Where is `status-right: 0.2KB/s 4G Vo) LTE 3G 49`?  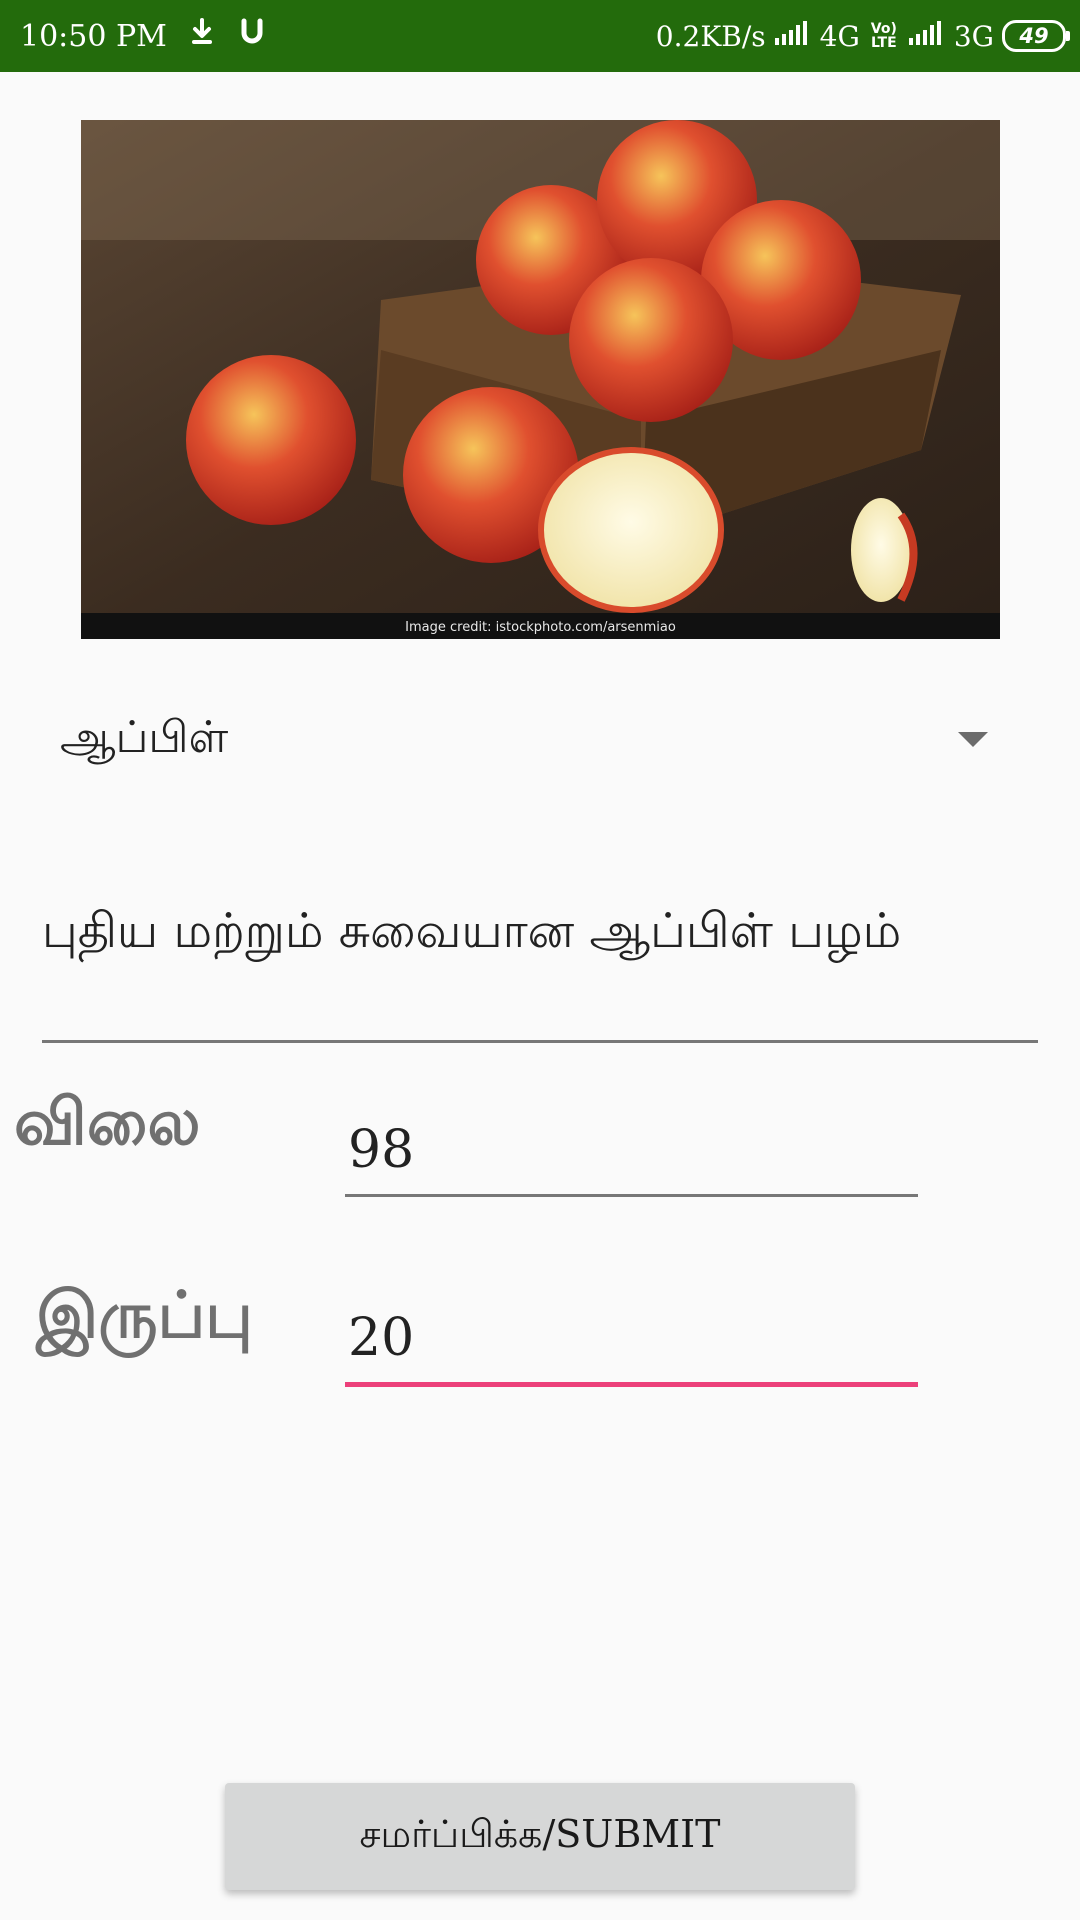 status-right: 0.2KB/s 4G Vo) LTE 3G 49 is located at coordinates (862, 36).